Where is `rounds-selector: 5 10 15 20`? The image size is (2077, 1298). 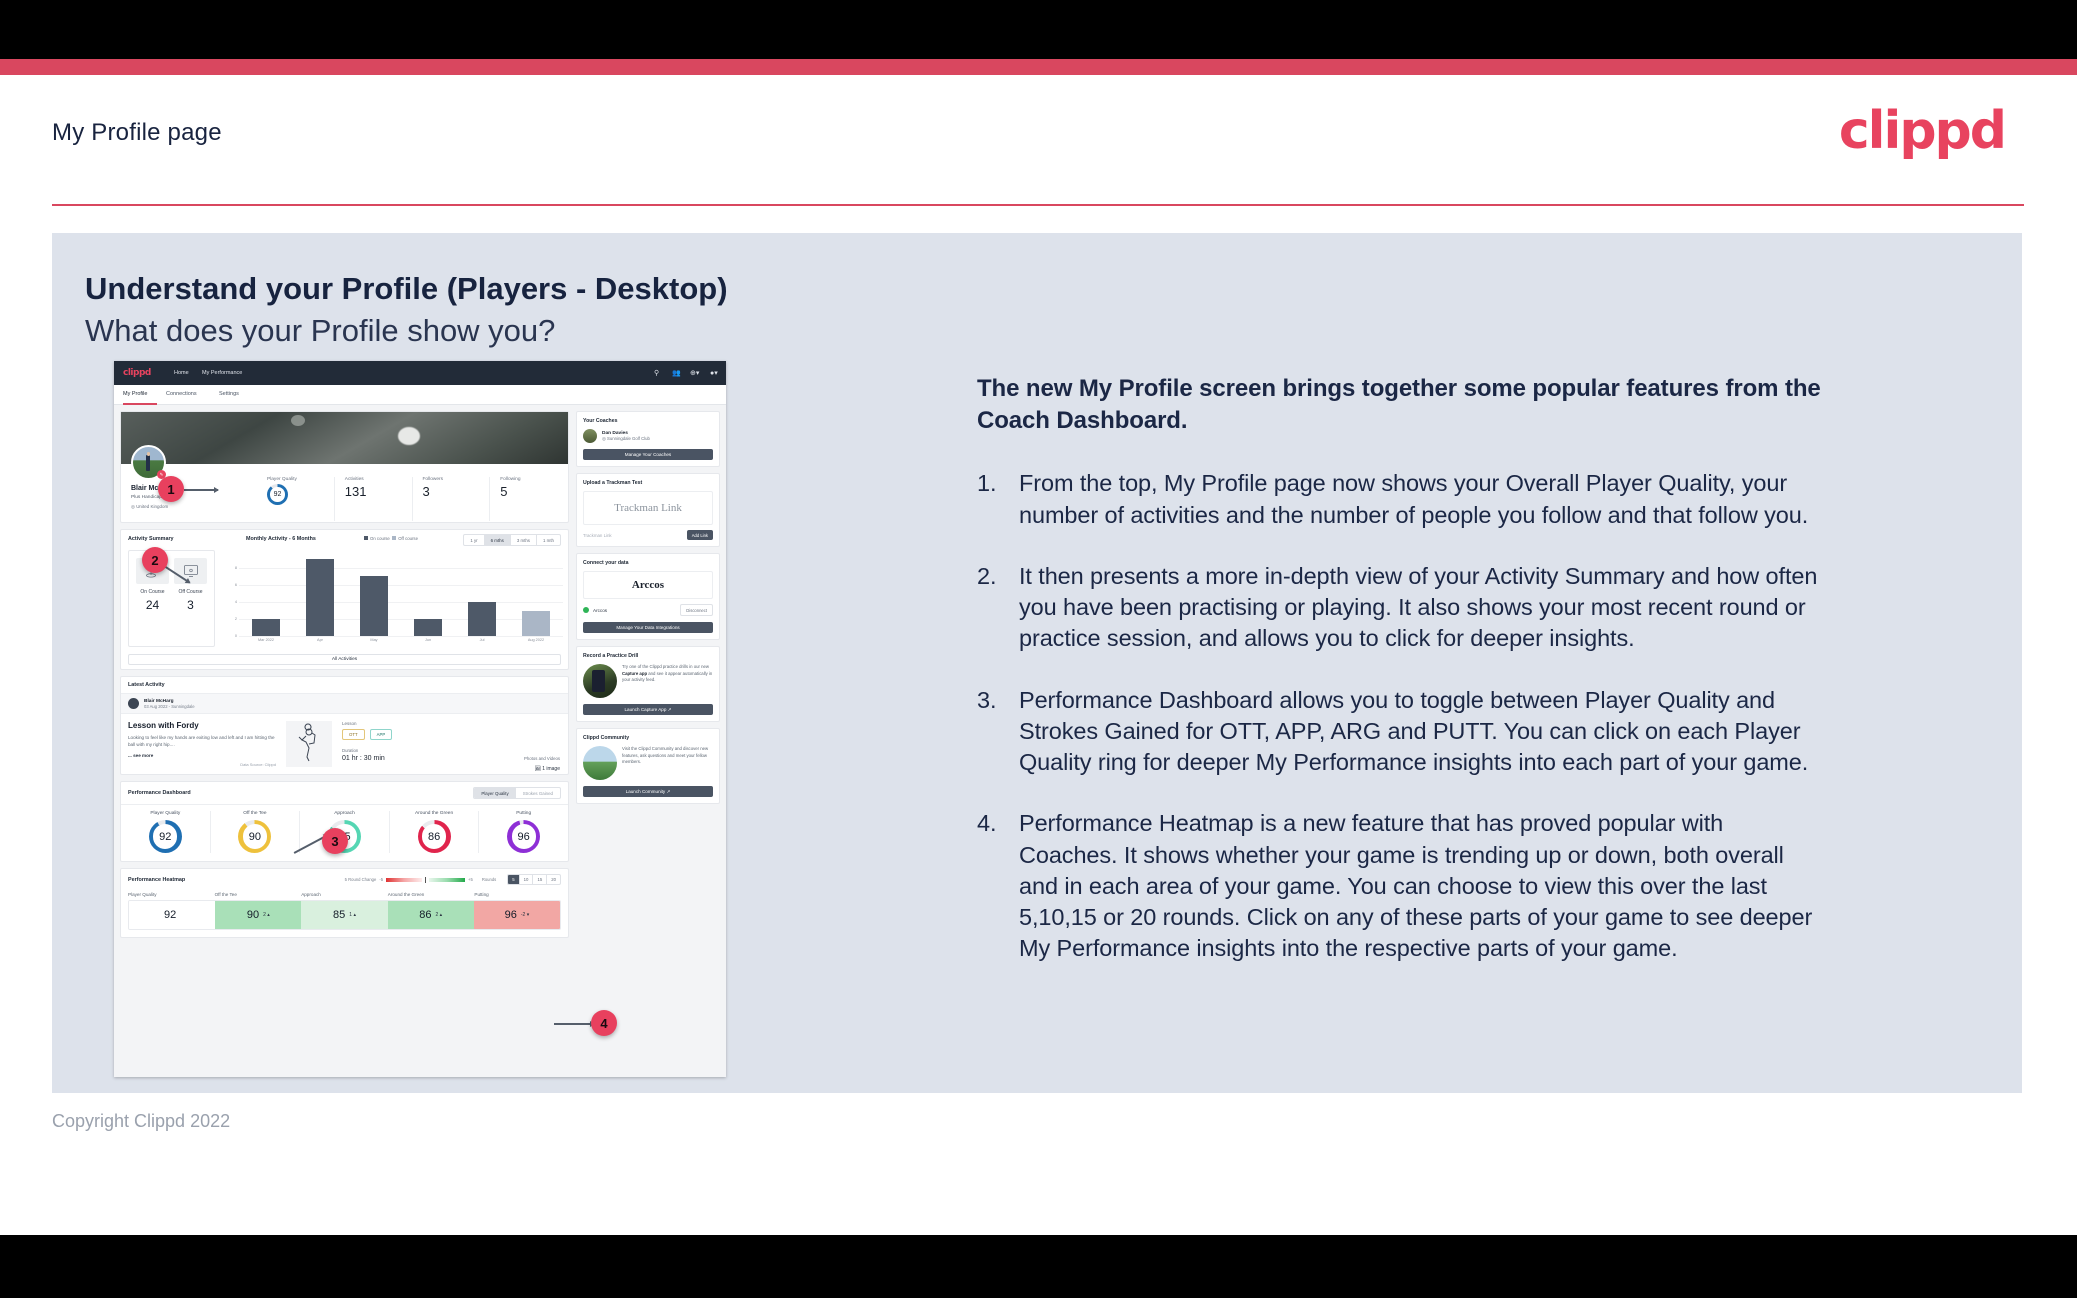 rounds-selector: 5 10 15 20 is located at coordinates (534, 879).